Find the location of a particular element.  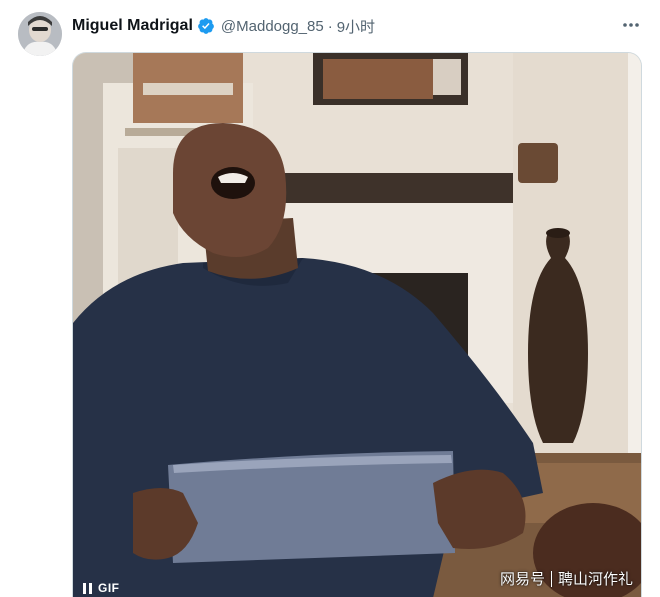

more-options-button is located at coordinates (631, 25).